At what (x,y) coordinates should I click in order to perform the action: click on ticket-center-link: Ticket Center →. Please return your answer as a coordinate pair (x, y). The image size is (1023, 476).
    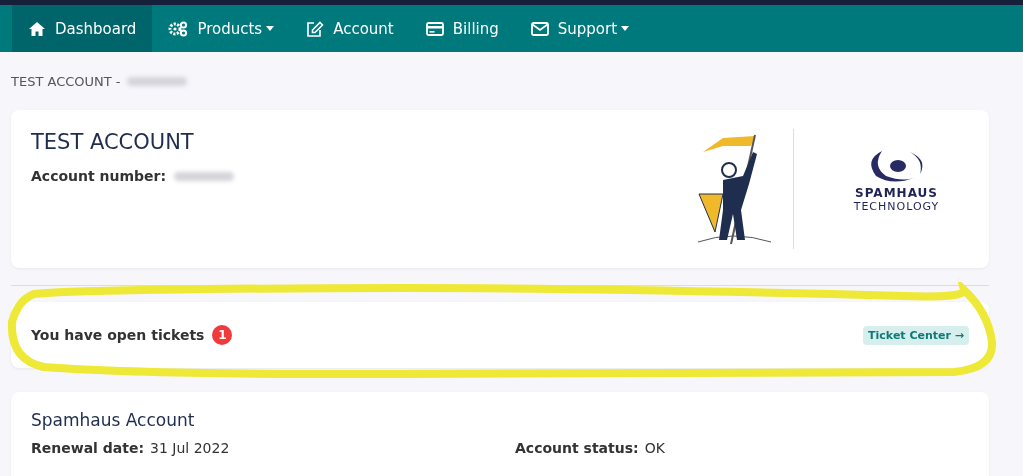
    Looking at the image, I should click on (916, 335).